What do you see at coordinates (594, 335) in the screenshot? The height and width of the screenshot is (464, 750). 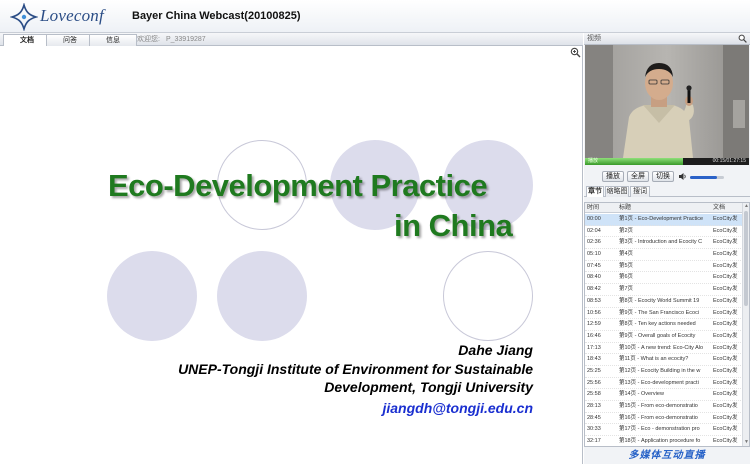 I see `chapter-time: 16:46` at bounding box center [594, 335].